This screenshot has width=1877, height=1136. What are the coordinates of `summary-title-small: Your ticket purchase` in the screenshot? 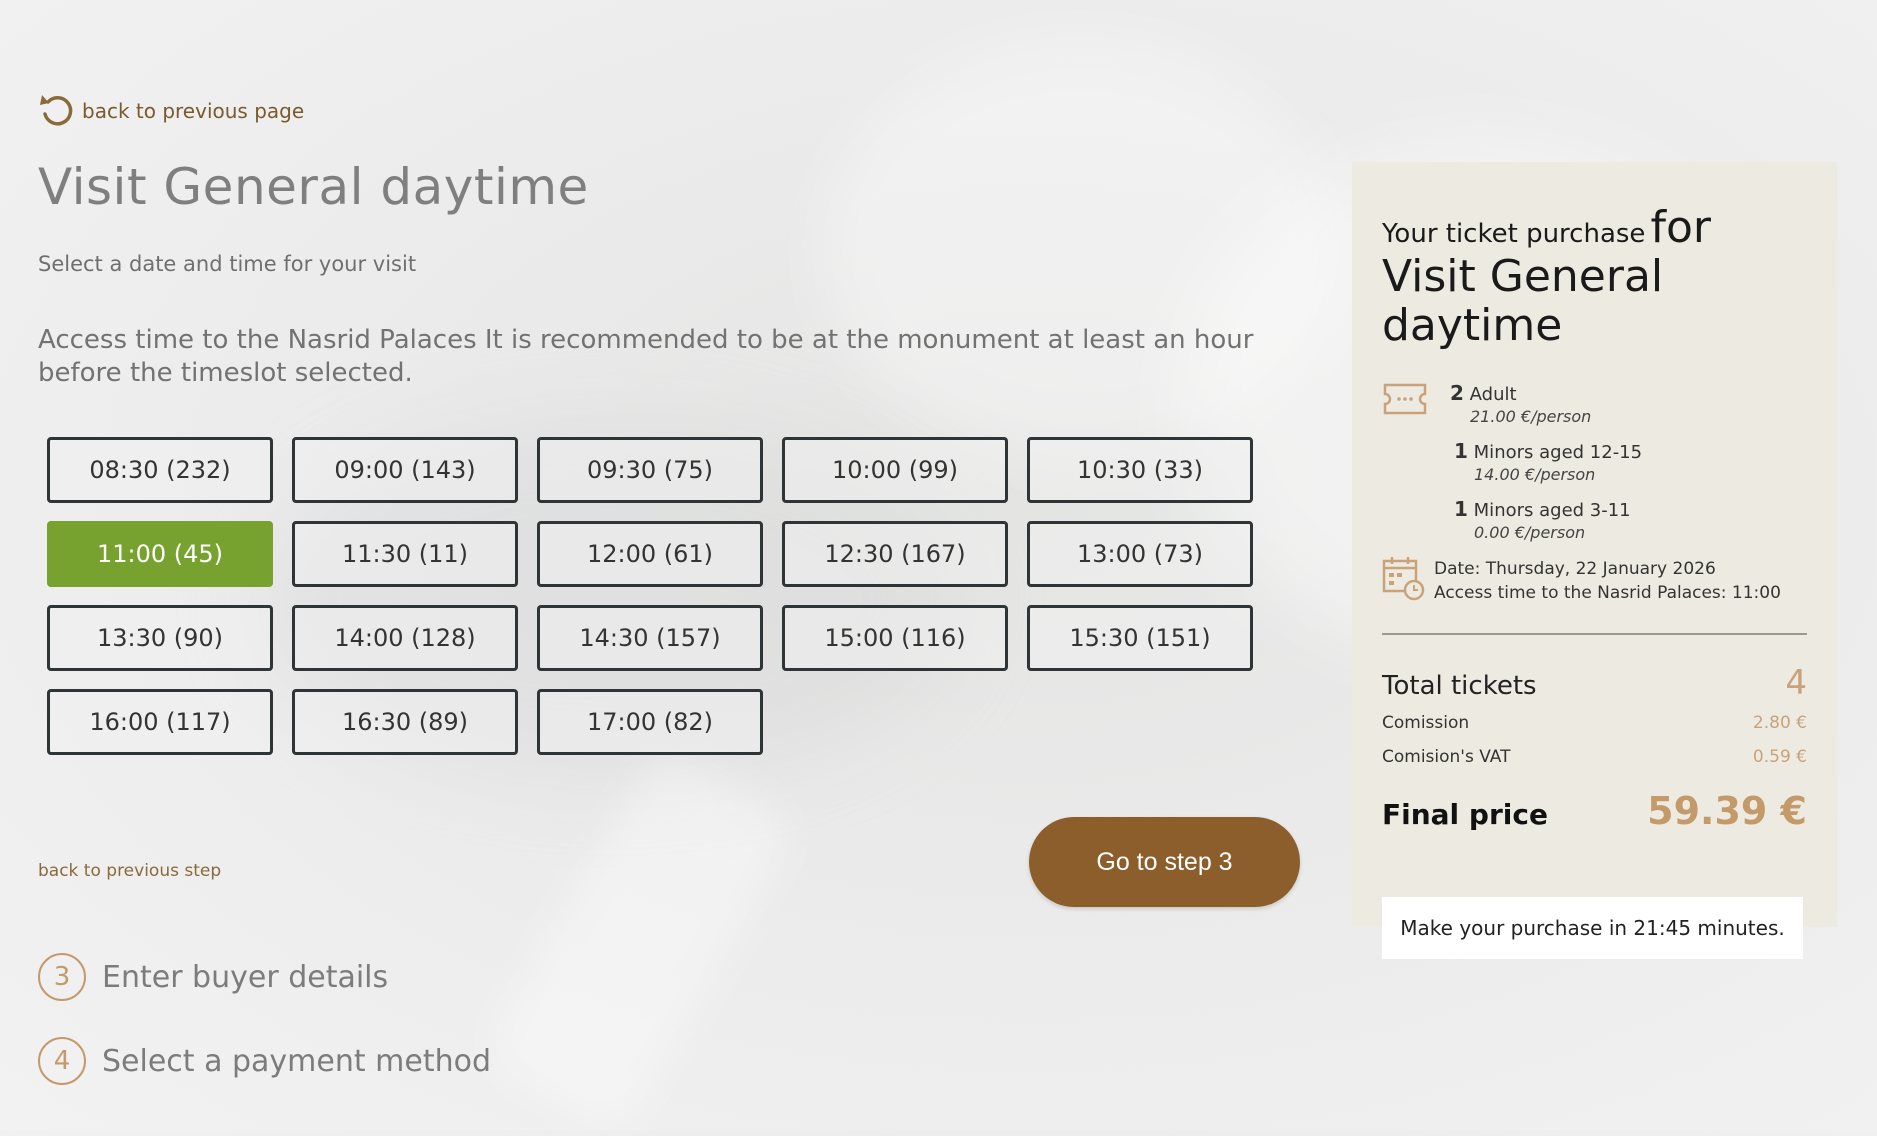 It's located at (1514, 234).